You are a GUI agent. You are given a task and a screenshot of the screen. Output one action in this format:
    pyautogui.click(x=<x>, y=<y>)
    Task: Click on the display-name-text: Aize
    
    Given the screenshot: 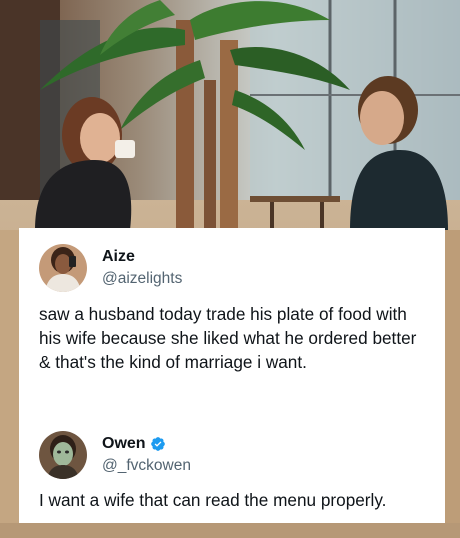 What is the action you would take?
    pyautogui.click(x=118, y=257)
    